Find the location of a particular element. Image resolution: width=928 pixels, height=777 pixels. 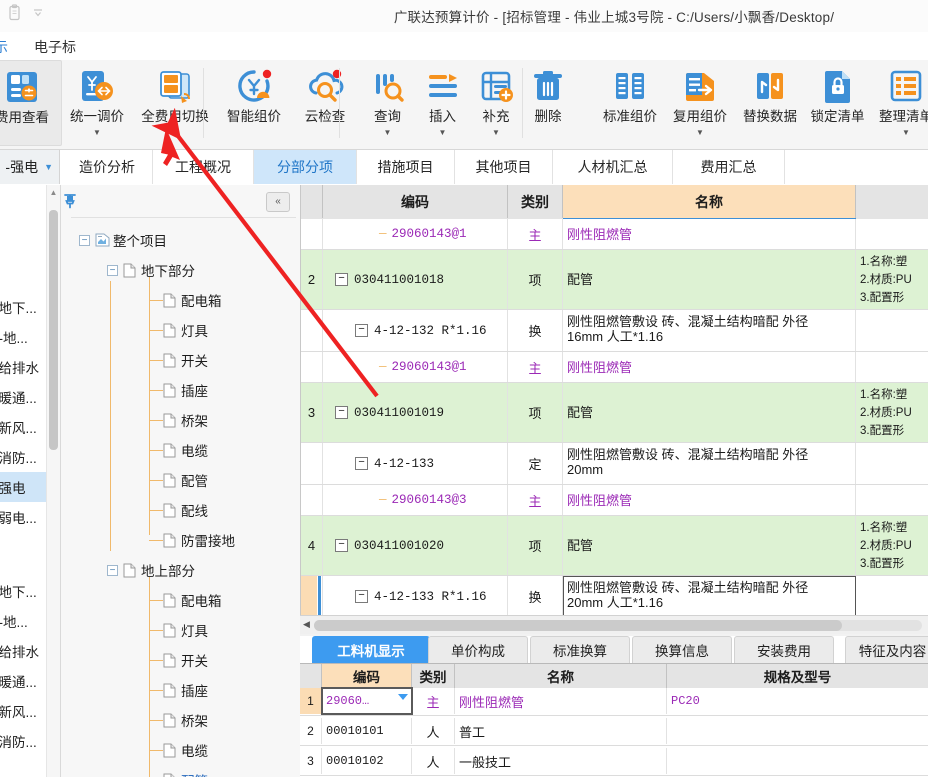

cell-code: −030411001018 is located at coordinates (415, 279).